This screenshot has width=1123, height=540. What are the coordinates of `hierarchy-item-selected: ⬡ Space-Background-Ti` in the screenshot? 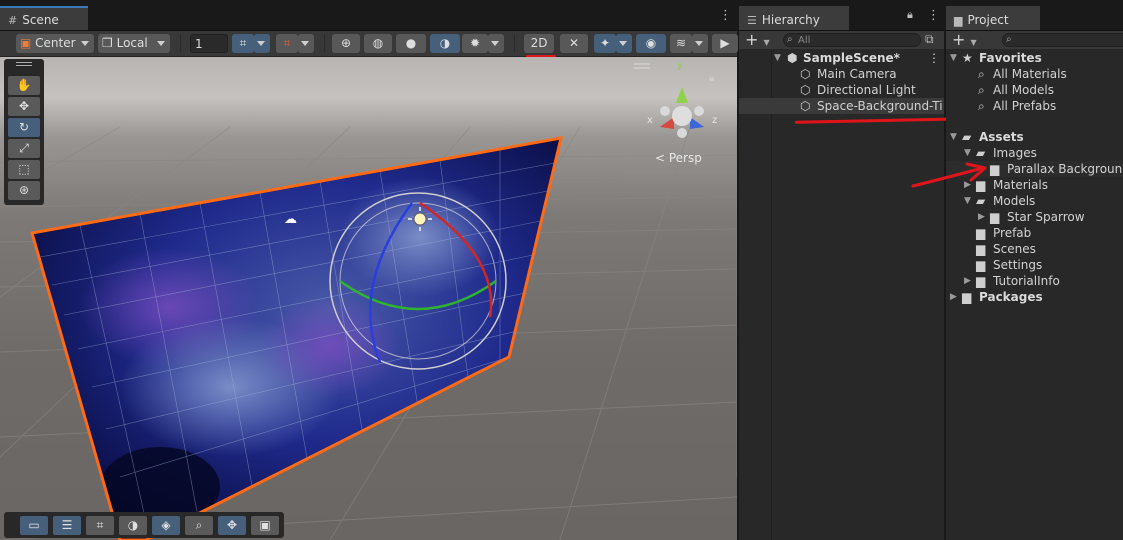 It's located at (841, 106).